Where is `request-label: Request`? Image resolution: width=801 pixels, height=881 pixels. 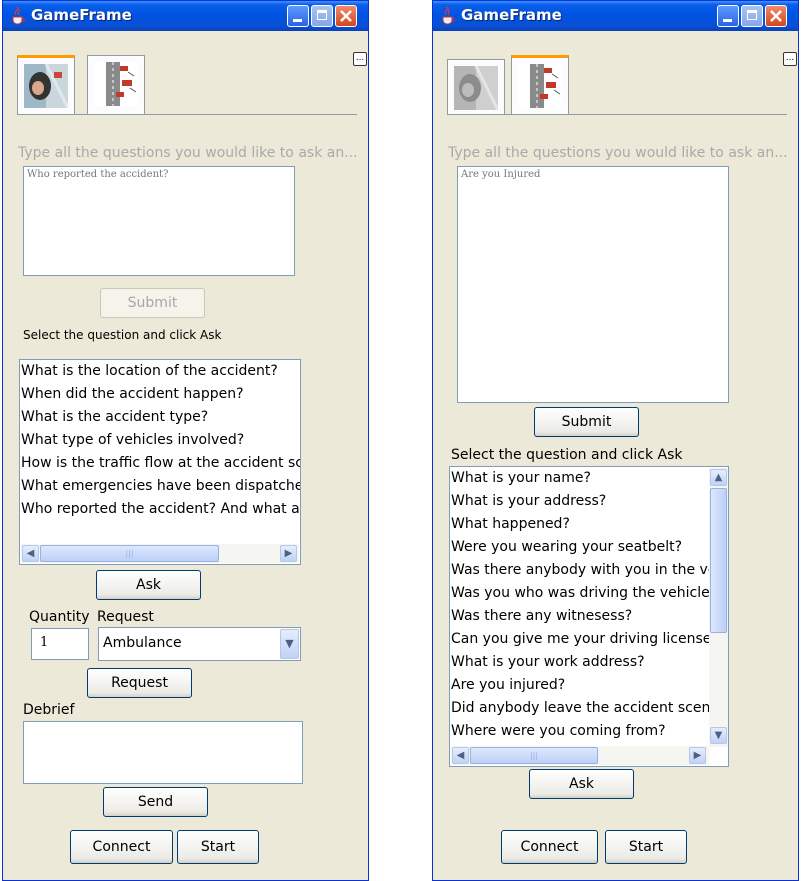 request-label: Request is located at coordinates (125, 617).